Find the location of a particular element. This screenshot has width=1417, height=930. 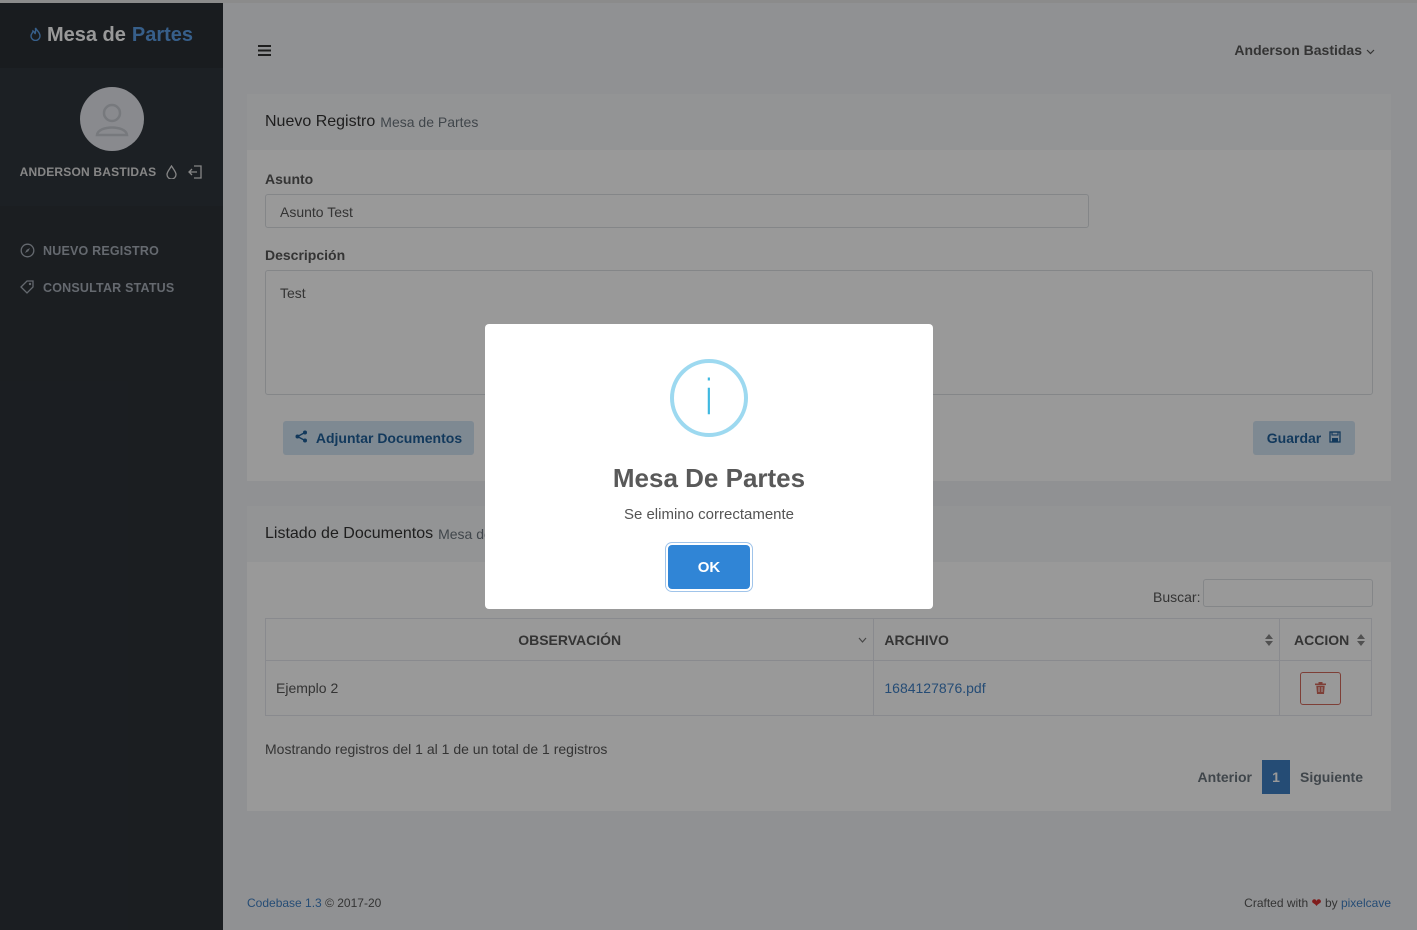

ok-button: OK is located at coordinates (709, 567).